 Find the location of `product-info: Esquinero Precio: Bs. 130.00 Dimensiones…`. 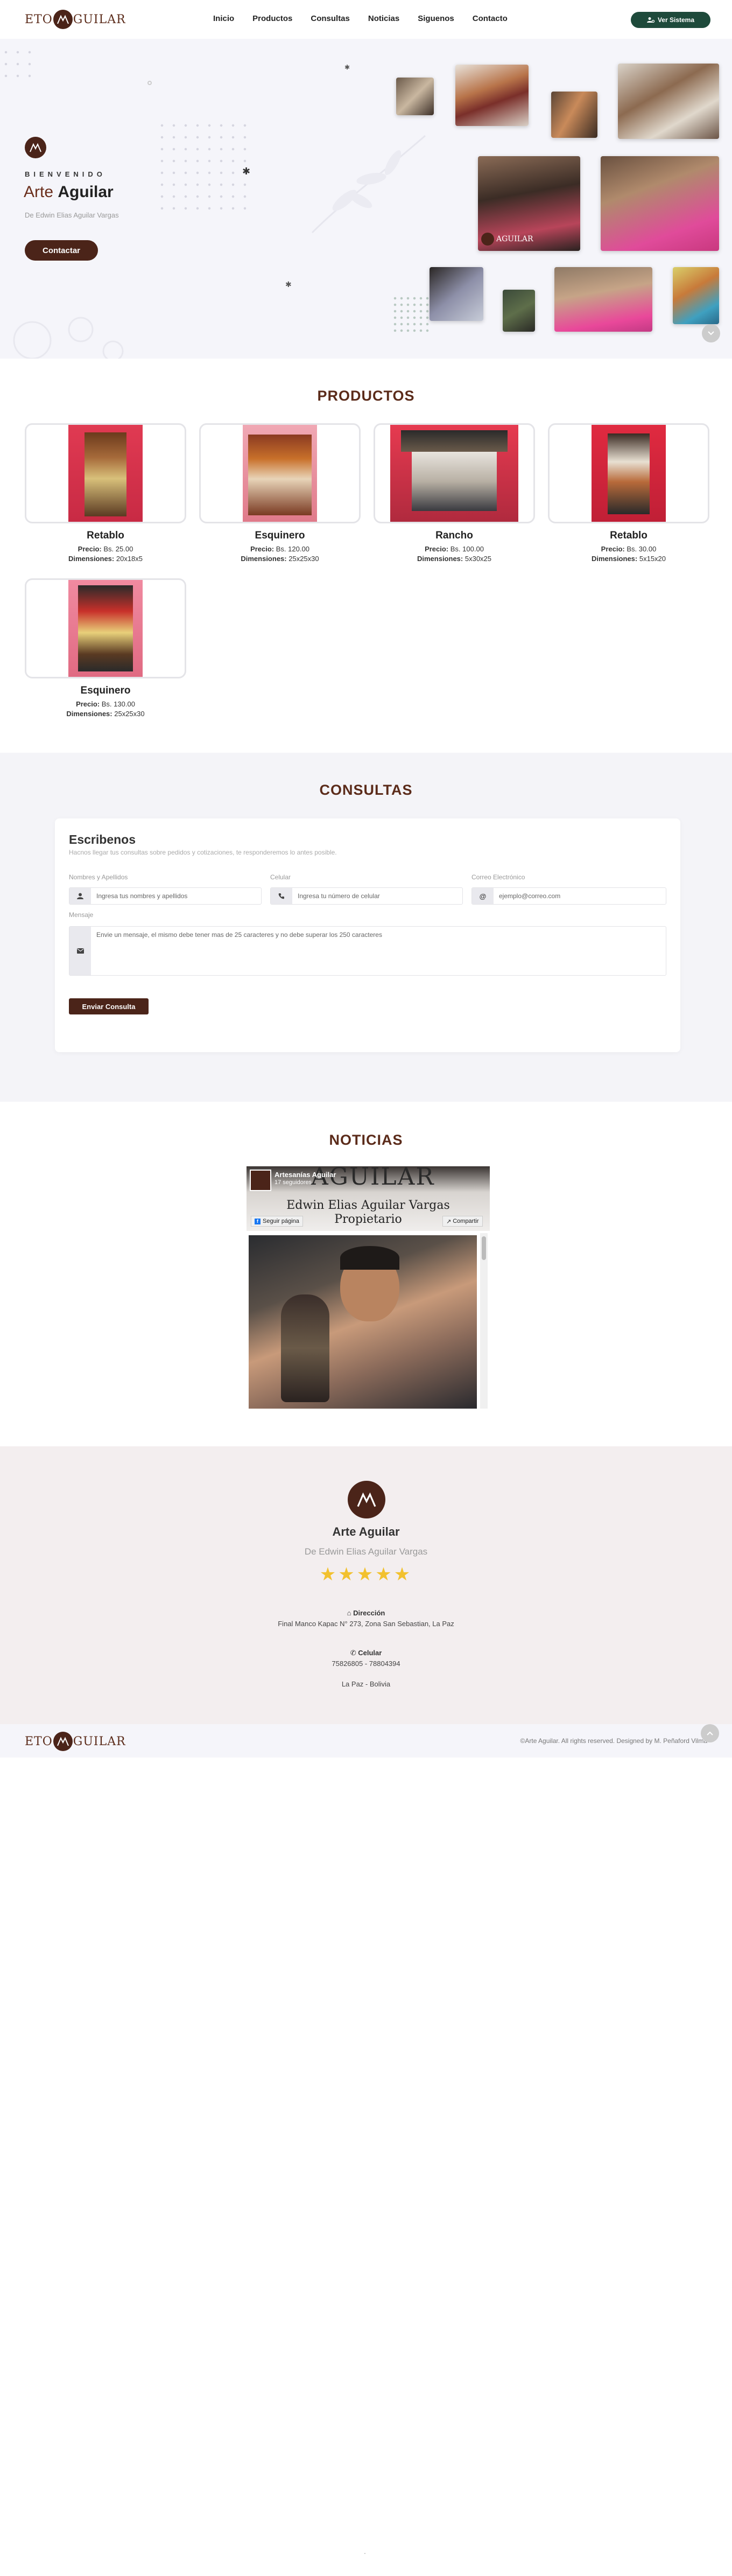

product-info: Esquinero Precio: Bs. 130.00 Dimensiones… is located at coordinates (105, 702).